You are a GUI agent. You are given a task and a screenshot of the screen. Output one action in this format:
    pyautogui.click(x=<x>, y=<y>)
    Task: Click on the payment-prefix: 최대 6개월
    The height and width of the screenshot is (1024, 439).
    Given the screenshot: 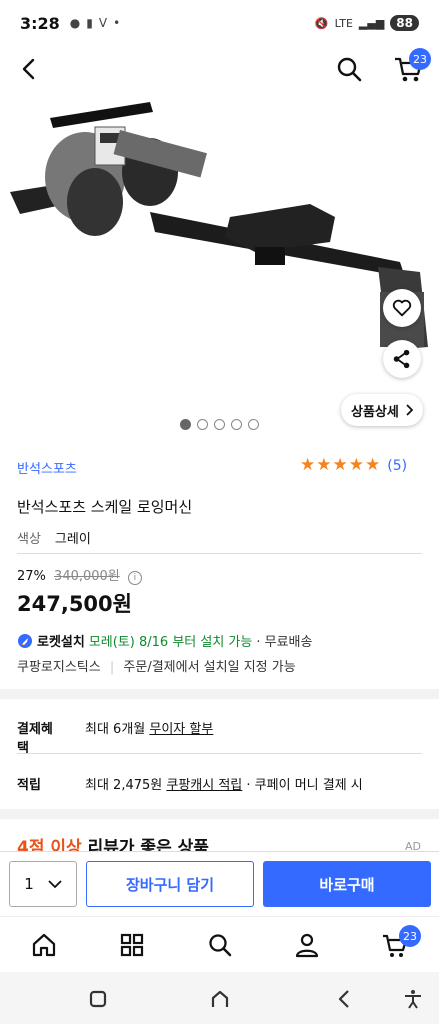 What is the action you would take?
    pyautogui.click(x=117, y=729)
    